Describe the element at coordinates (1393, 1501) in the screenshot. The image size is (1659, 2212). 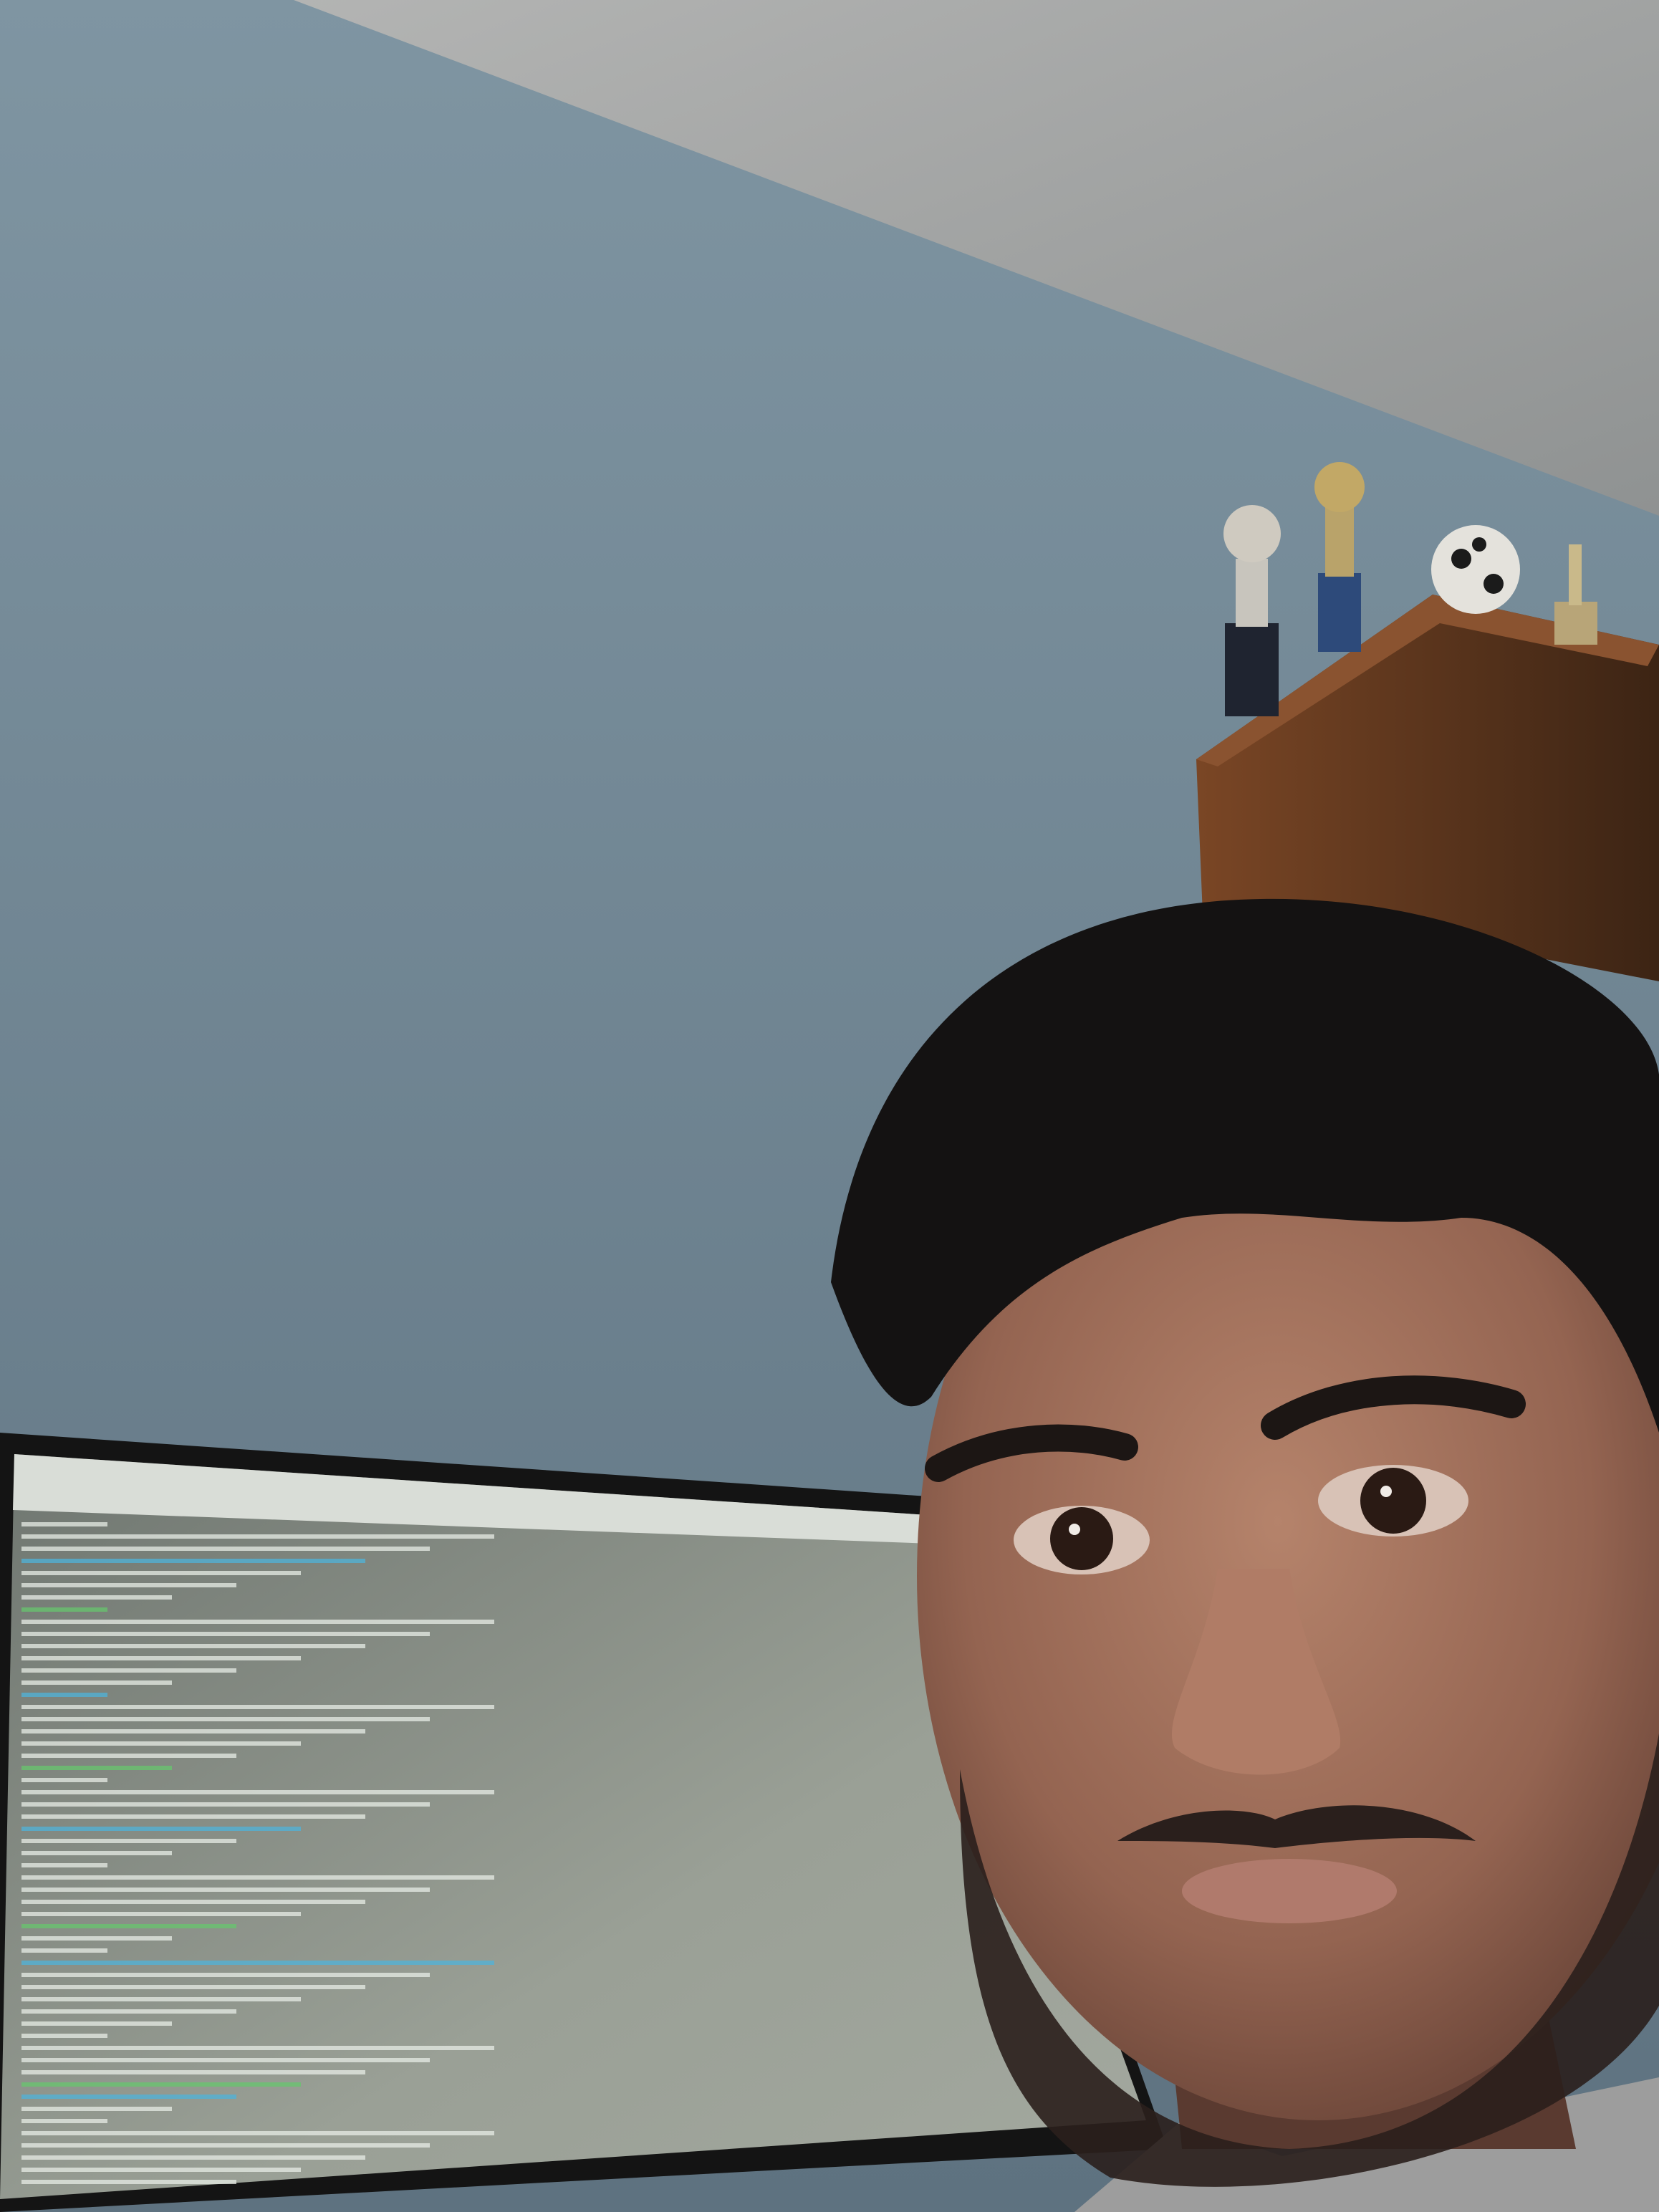
I see `right-eye` at that location.